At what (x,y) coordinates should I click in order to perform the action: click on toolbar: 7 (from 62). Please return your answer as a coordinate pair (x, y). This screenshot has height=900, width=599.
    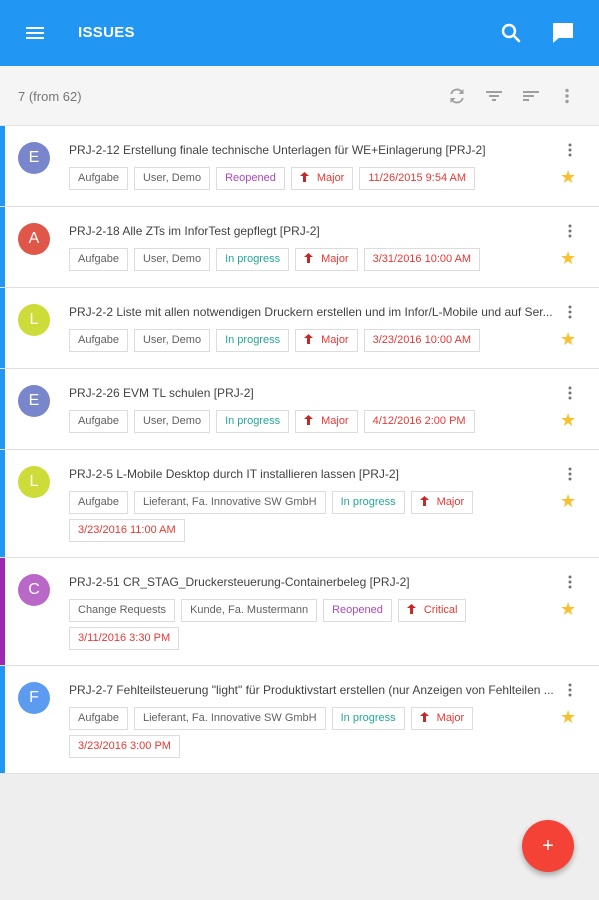
    Looking at the image, I should click on (299, 96).